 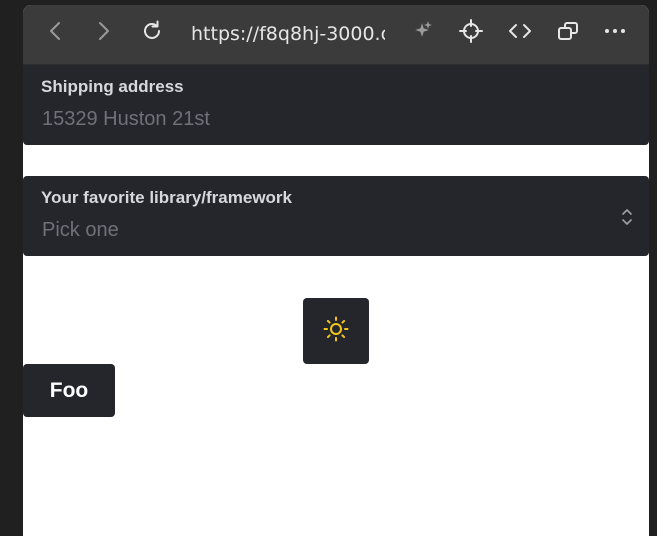 I want to click on sun-icon, so click(x=336, y=331).